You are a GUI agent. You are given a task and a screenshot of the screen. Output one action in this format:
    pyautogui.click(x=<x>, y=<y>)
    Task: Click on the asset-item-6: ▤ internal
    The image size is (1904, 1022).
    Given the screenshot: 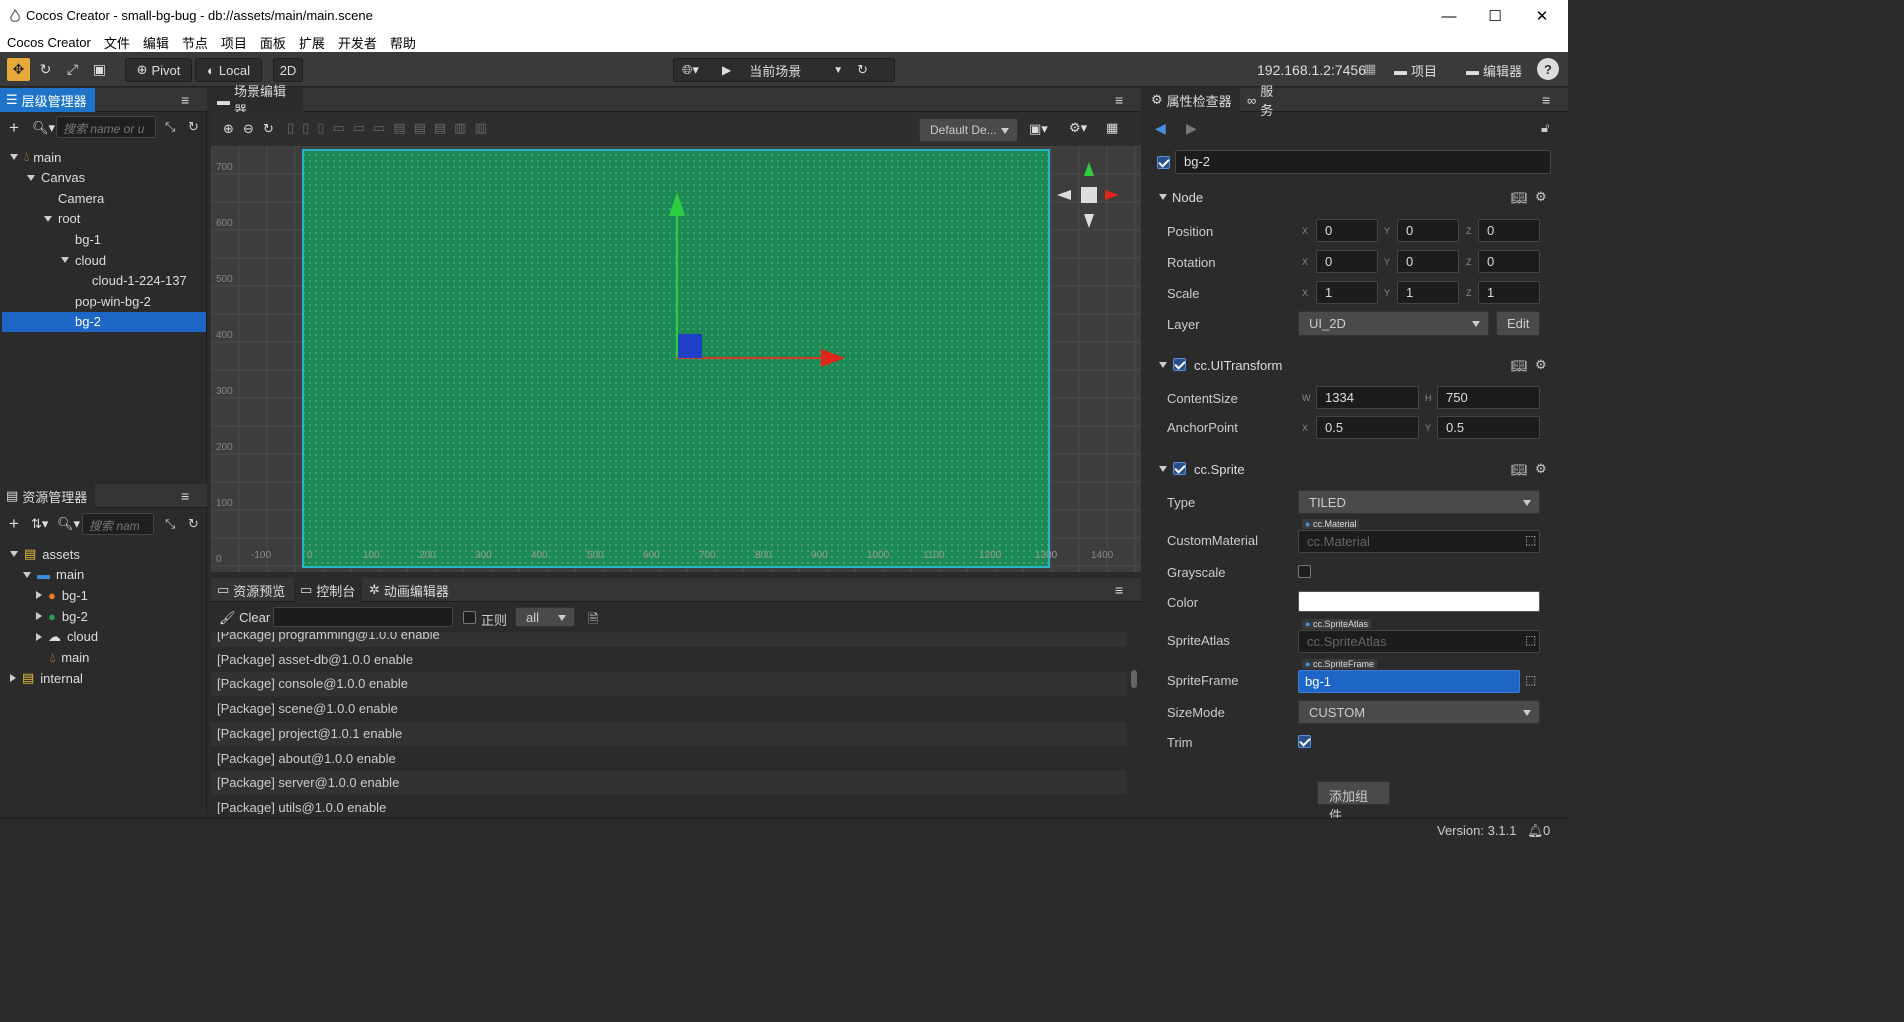 What is the action you would take?
    pyautogui.click(x=104, y=678)
    